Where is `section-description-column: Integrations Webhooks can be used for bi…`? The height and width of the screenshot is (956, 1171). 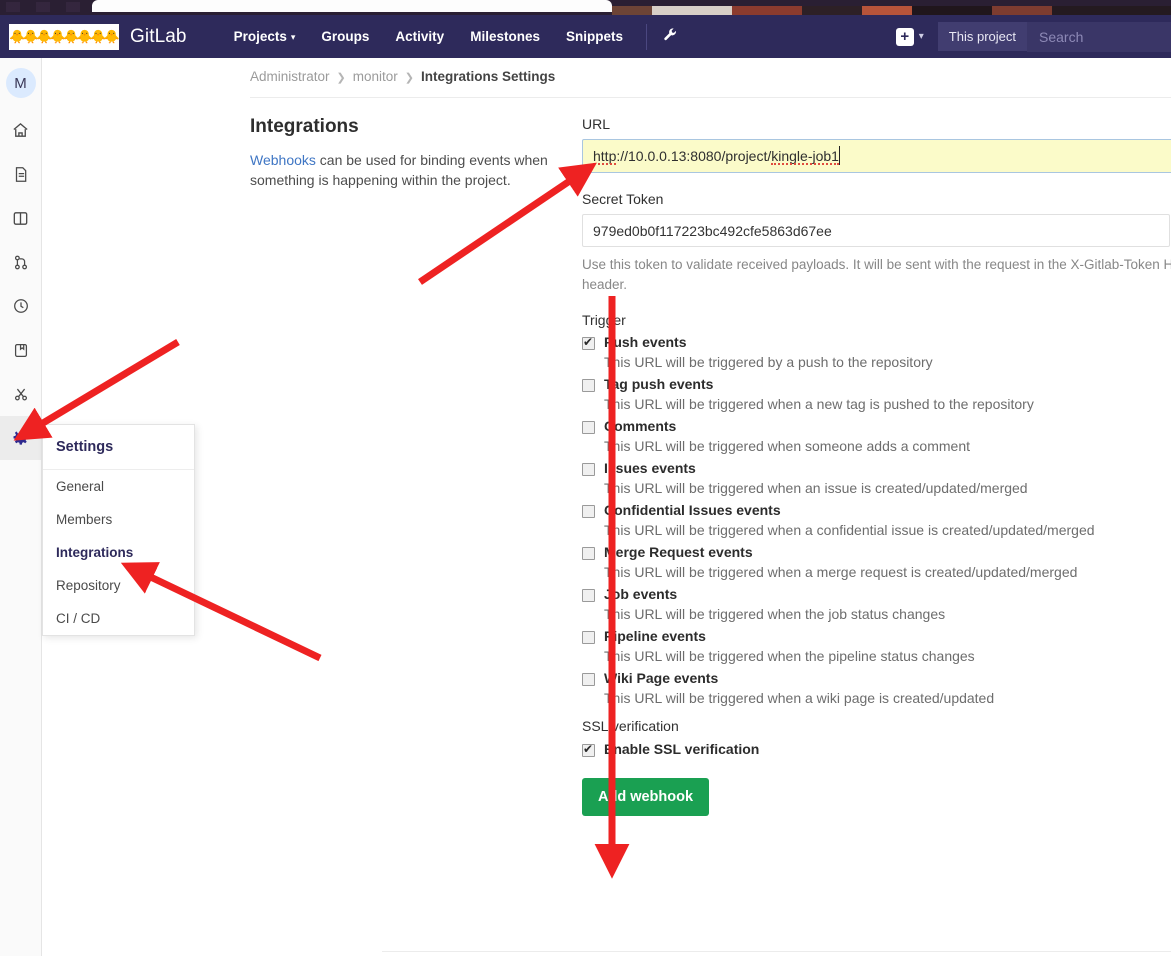
section-description-column: Integrations Webhooks can be used for bi… is located at coordinates (405, 153).